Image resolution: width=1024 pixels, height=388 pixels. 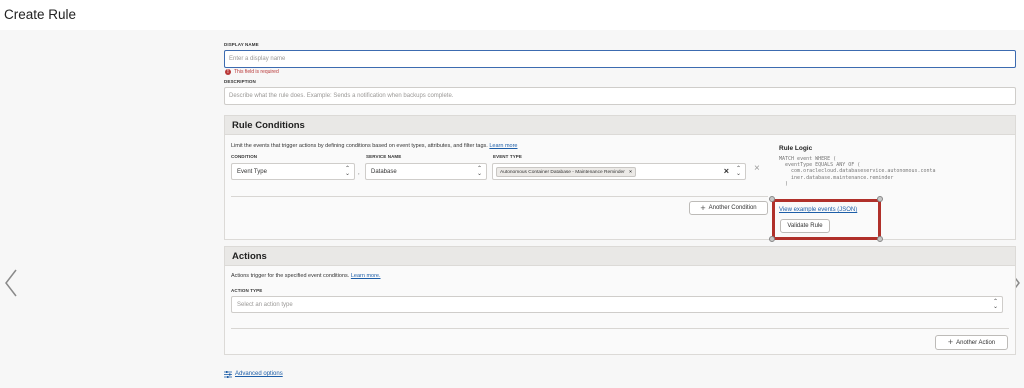 What do you see at coordinates (293, 171) in the screenshot?
I see `condition-select: Event Type ⌃ ⌄` at bounding box center [293, 171].